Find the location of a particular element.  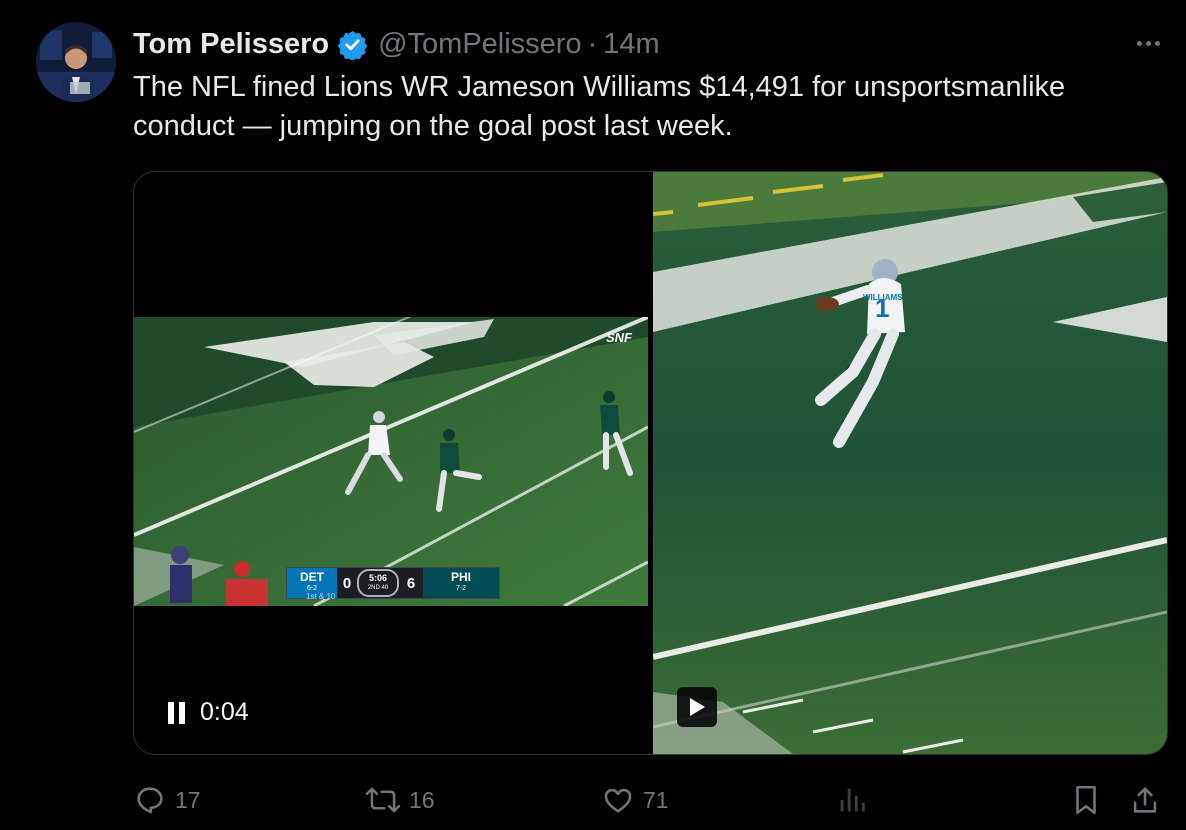

views-button is located at coordinates (856, 800).